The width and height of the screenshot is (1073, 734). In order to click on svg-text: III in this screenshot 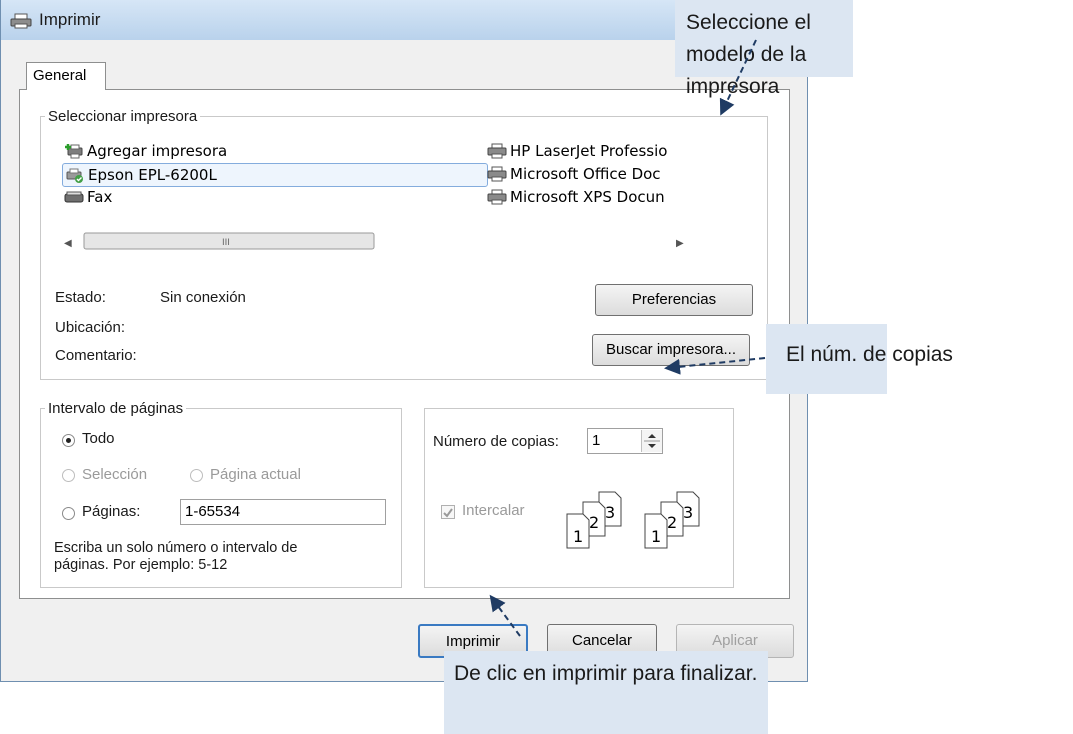, I will do `click(226, 243)`.